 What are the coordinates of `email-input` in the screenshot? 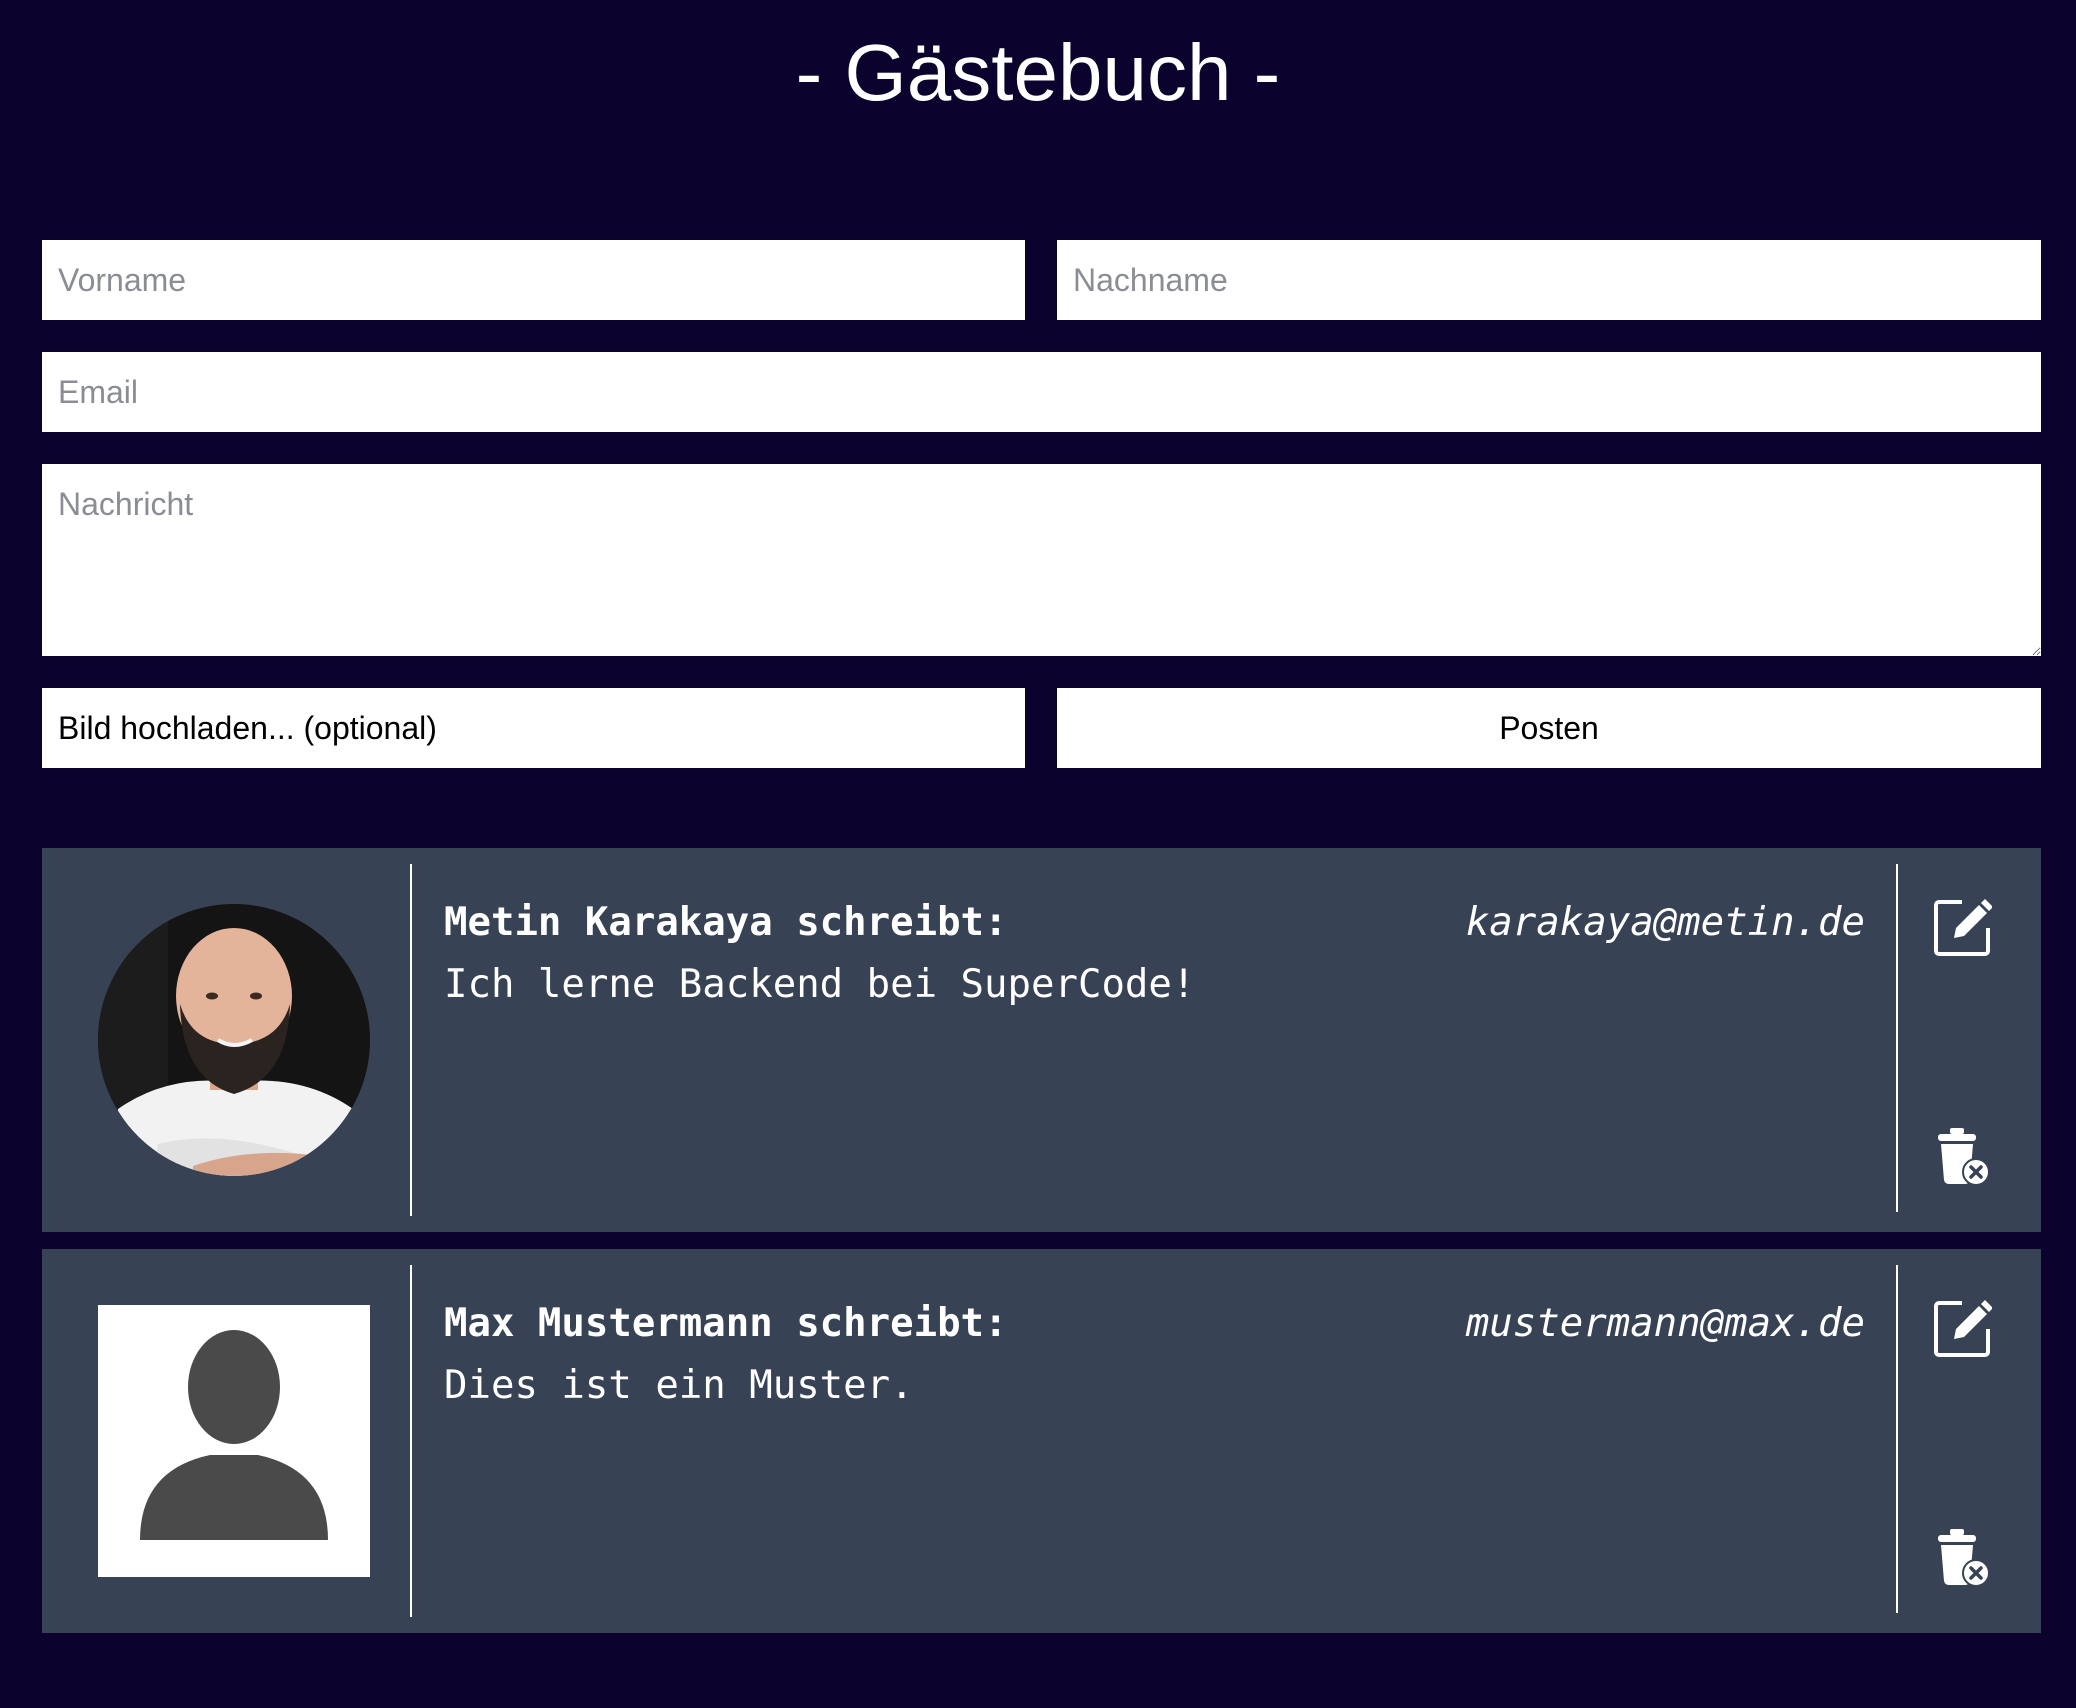 It's located at (1041, 392).